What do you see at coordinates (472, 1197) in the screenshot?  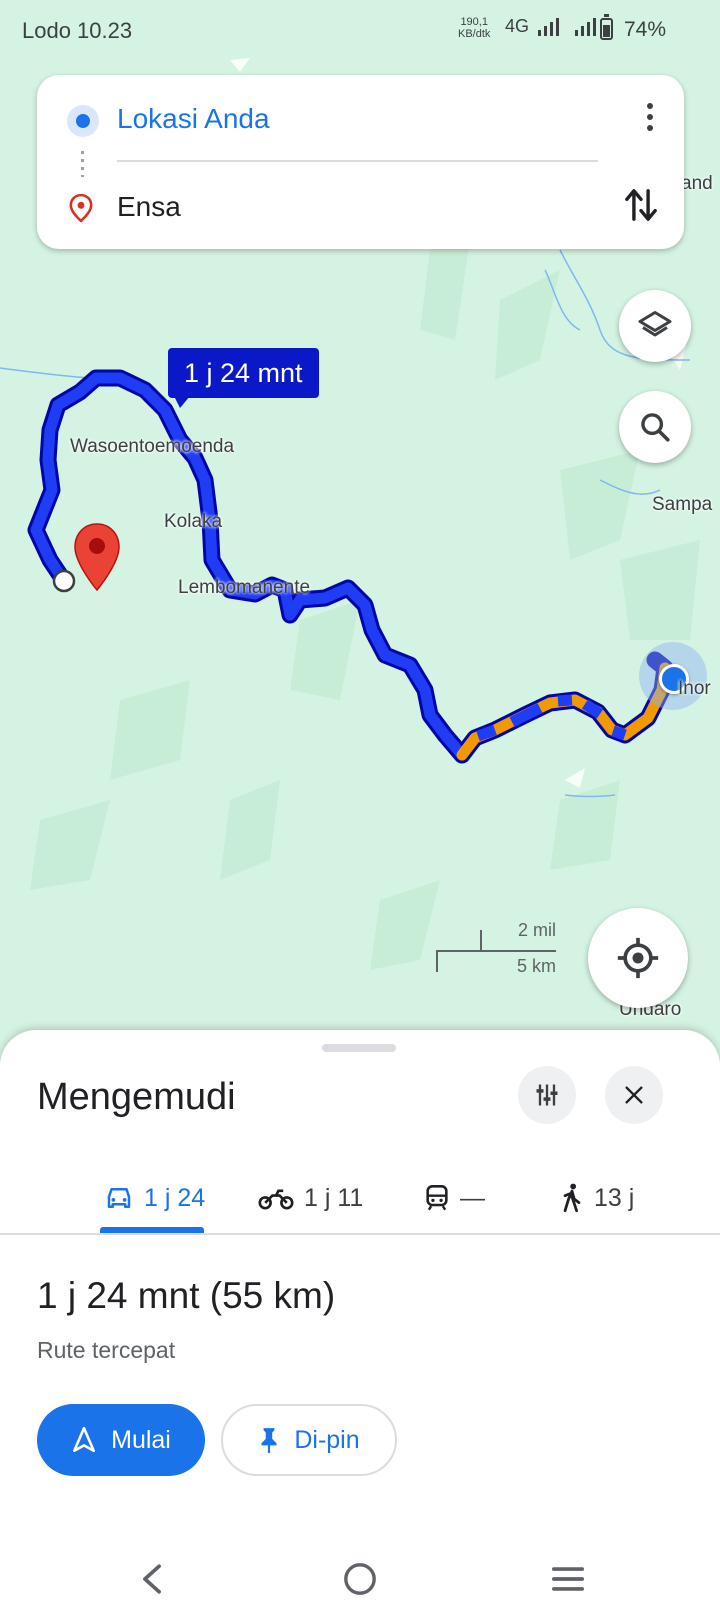 I see `tab-transit-label: —` at bounding box center [472, 1197].